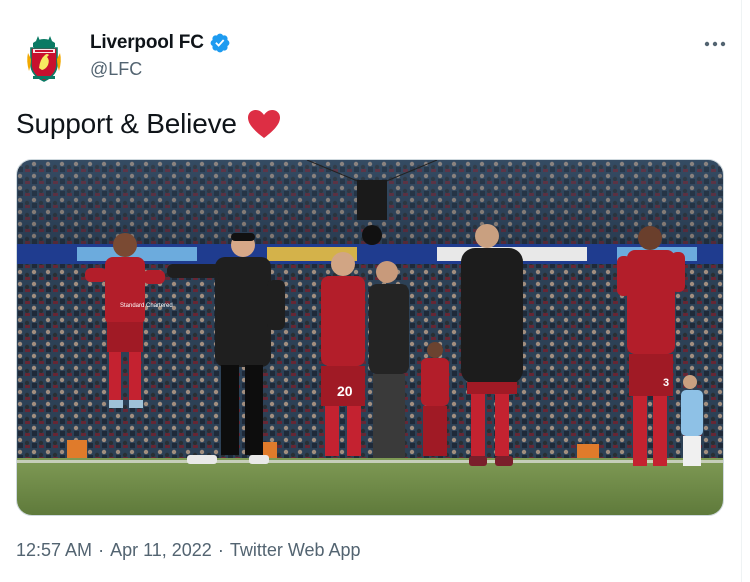 This screenshot has width=750, height=582. I want to click on more-options-button, so click(715, 44).